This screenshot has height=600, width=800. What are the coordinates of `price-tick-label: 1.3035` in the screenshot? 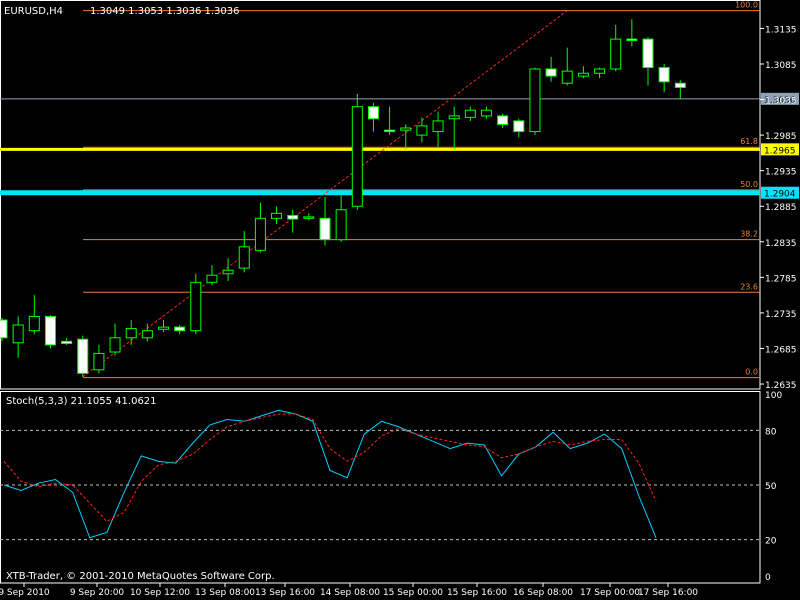 It's located at (781, 102).